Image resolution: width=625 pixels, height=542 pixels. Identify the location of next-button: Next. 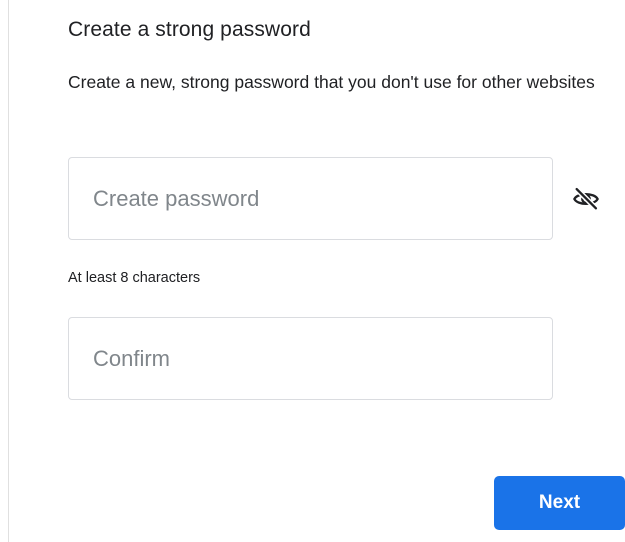
(559, 503).